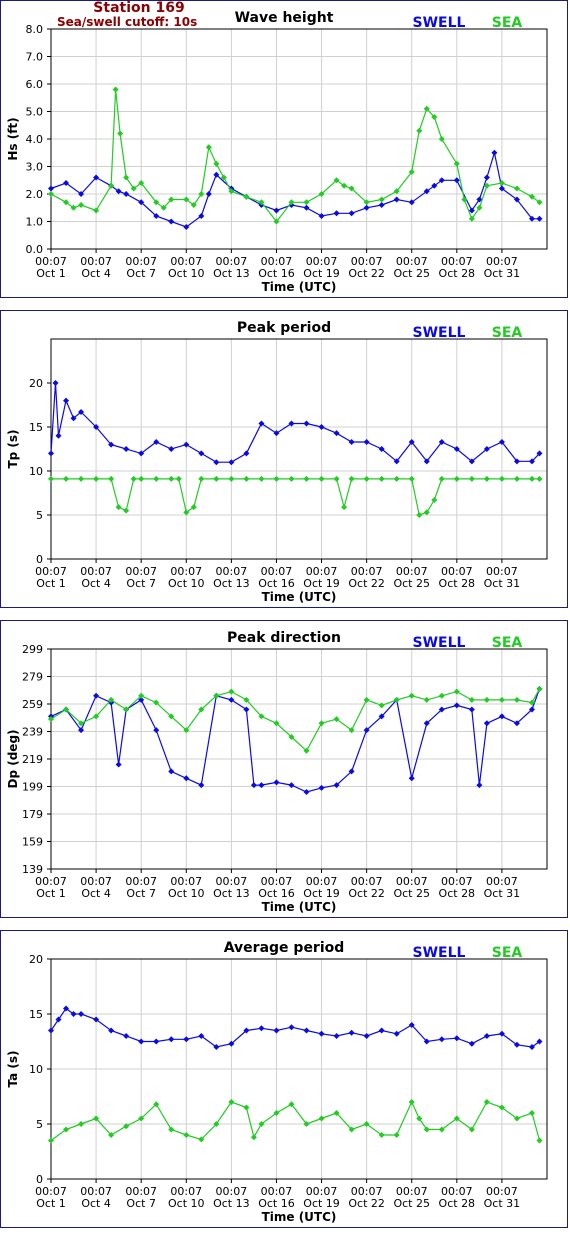  What do you see at coordinates (284, 638) in the screenshot?
I see `chart-title: Peak direction` at bounding box center [284, 638].